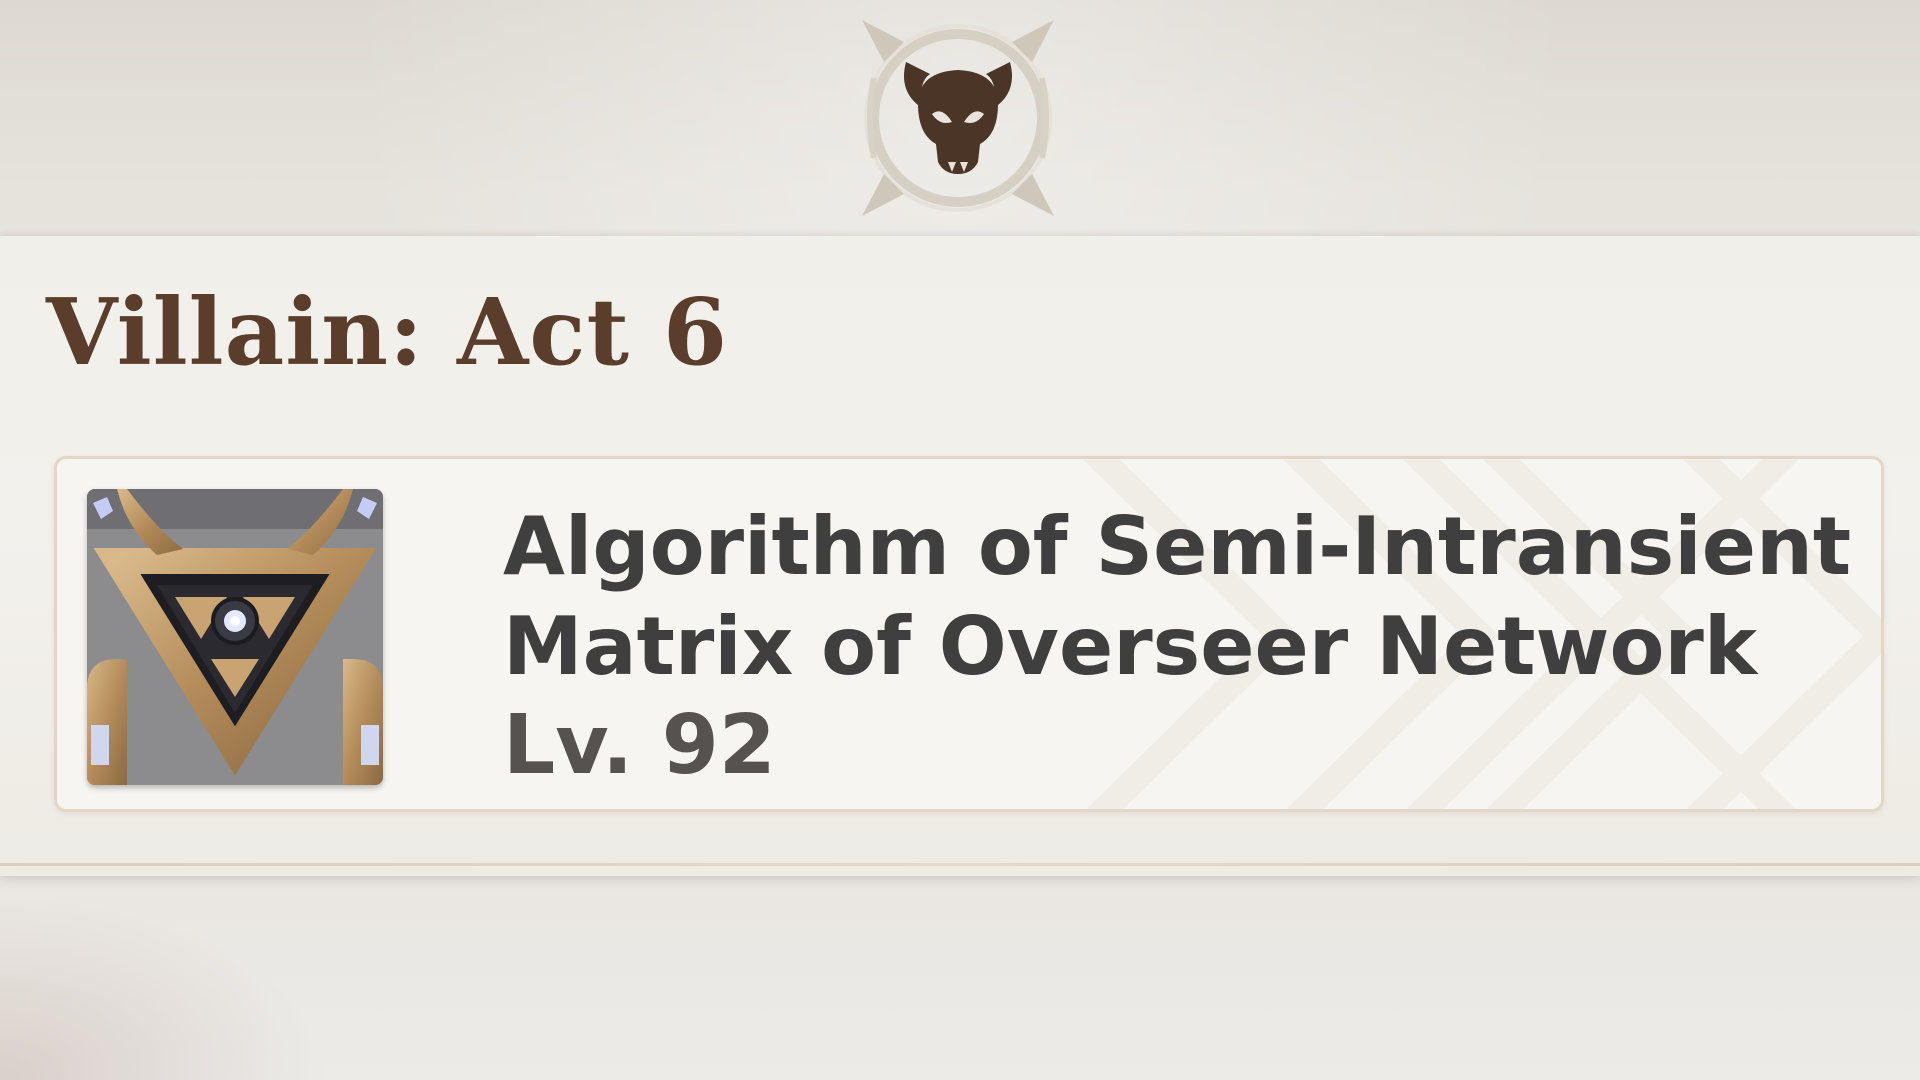 This screenshot has width=1920, height=1080. Describe the element at coordinates (235, 637) in the screenshot. I see `enemy-portrait` at that location.